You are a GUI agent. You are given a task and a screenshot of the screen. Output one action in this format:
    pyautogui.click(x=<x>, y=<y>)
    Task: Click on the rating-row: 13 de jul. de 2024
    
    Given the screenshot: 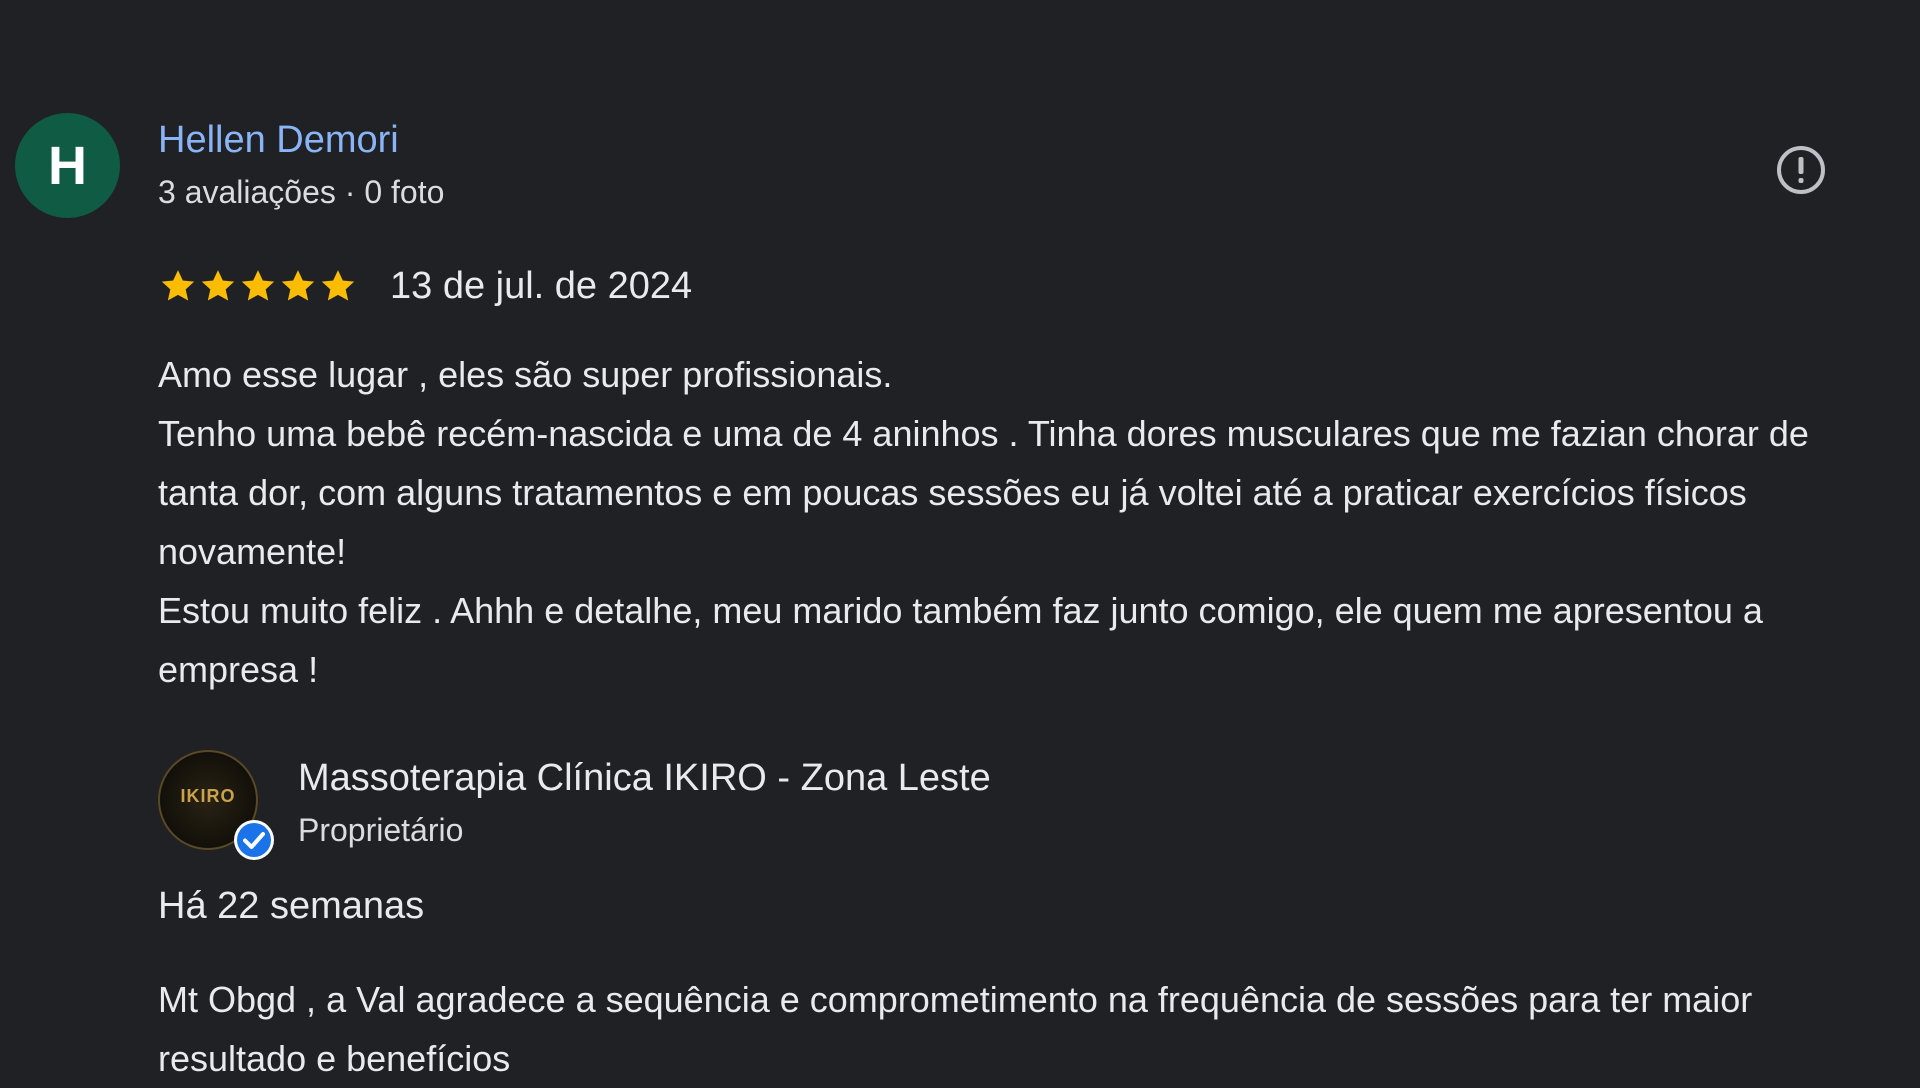 What is the action you would take?
    pyautogui.click(x=425, y=286)
    